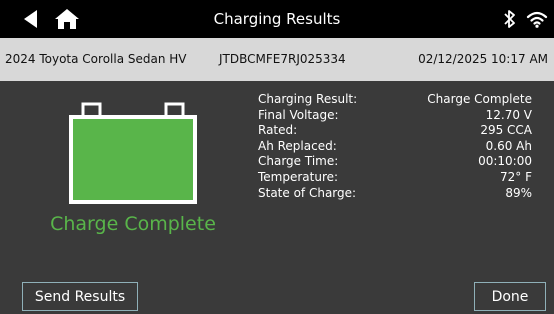  What do you see at coordinates (516, 176) in the screenshot?
I see `result-value: 72° F` at bounding box center [516, 176].